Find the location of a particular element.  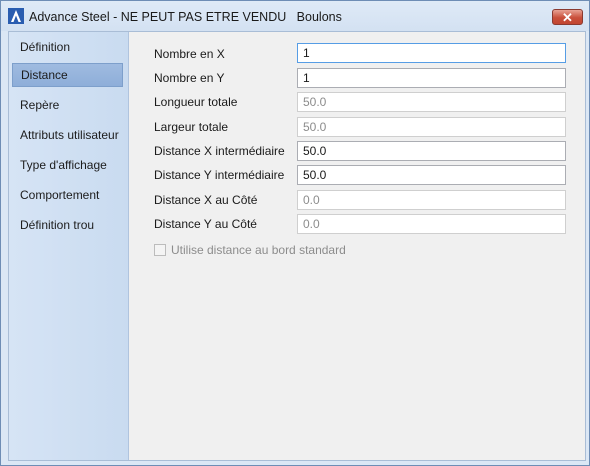

sidebar-item-distance: Distance is located at coordinates (67, 75).